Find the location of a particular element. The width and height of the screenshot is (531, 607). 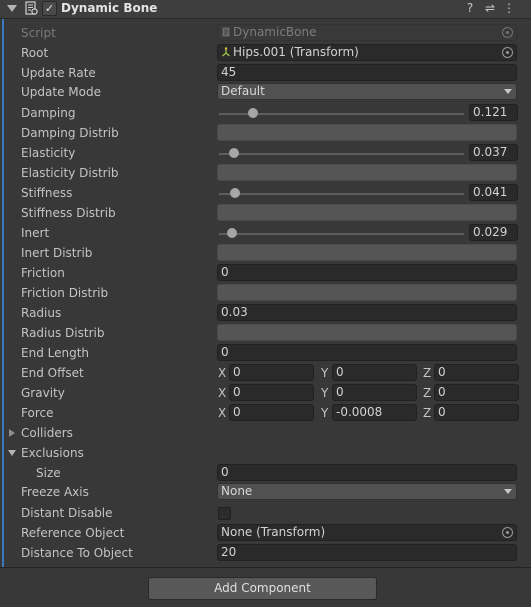

reference-object-picker-icon is located at coordinates (507, 532).